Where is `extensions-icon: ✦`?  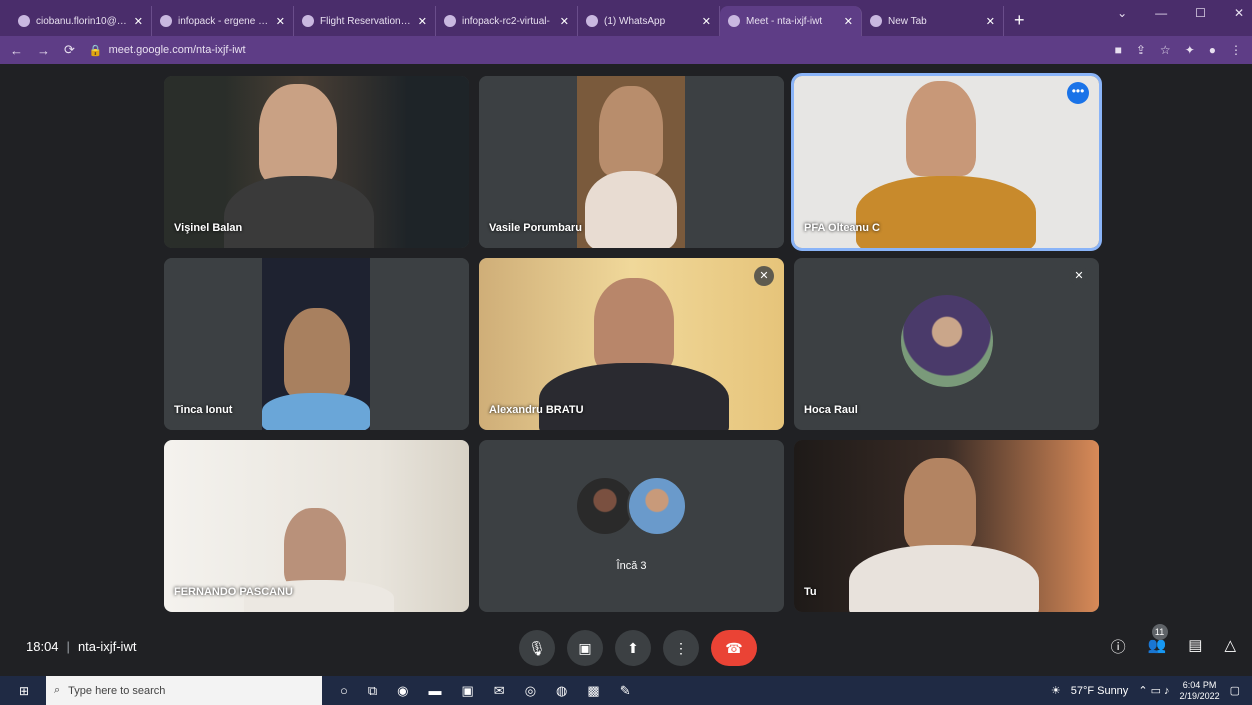
extensions-icon: ✦ is located at coordinates (1190, 50).